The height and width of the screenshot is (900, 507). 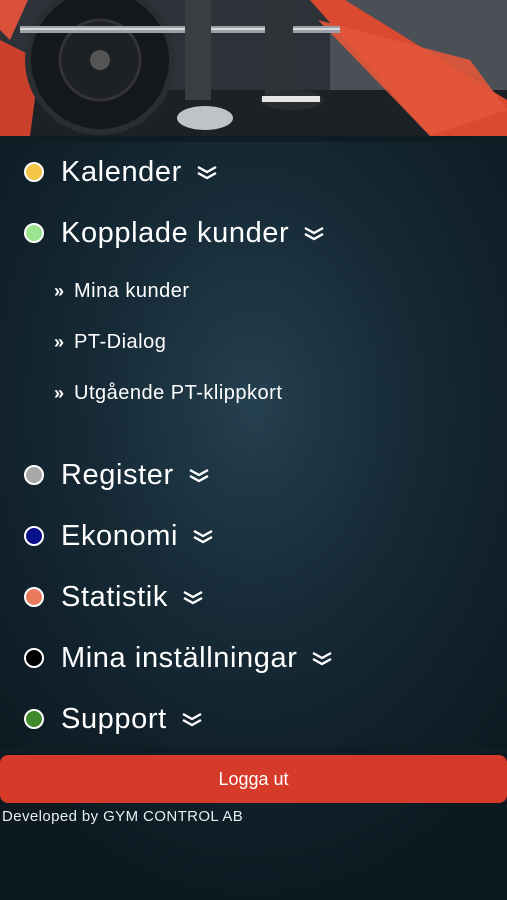 I want to click on menu-item-label: Kopplade kunder, so click(x=175, y=232).